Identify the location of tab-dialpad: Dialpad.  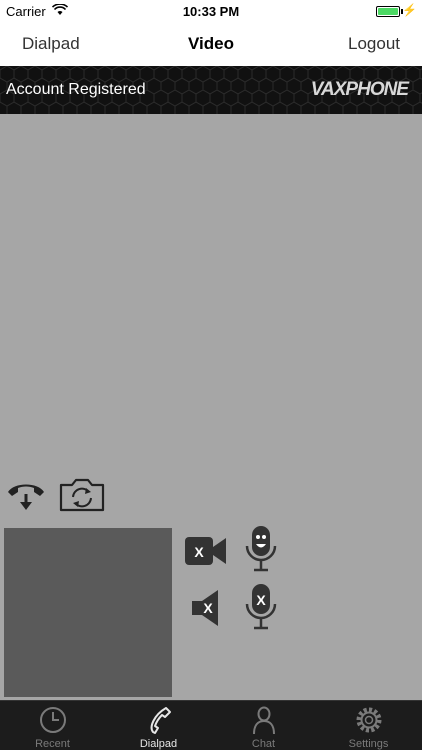
(158, 726).